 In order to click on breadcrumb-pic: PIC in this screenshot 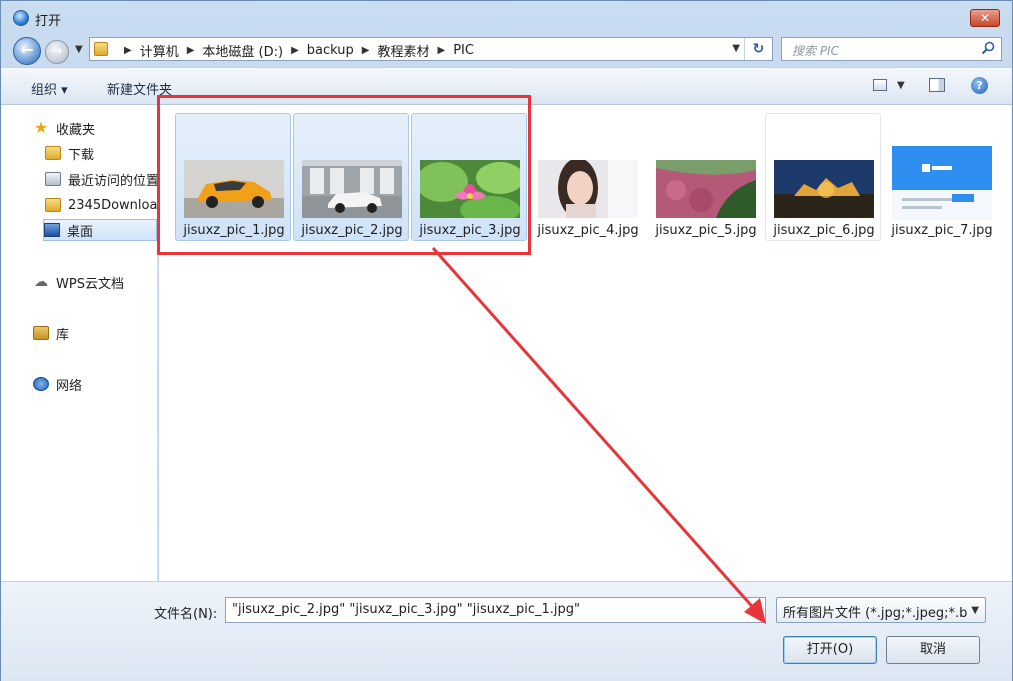, I will do `click(463, 50)`.